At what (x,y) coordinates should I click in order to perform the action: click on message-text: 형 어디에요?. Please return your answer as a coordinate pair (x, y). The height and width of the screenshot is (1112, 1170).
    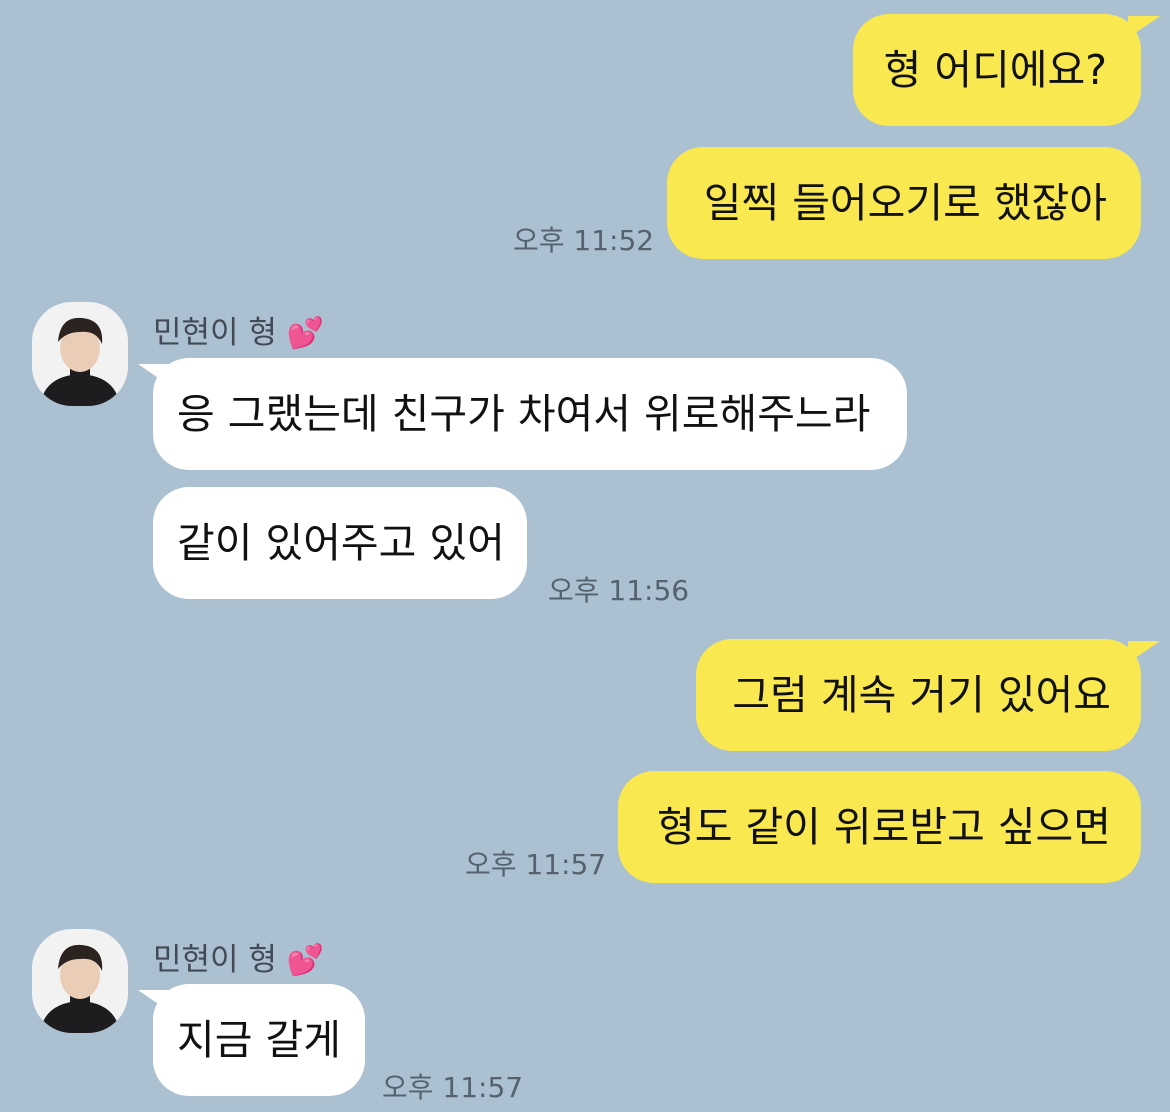
    Looking at the image, I should click on (995, 70).